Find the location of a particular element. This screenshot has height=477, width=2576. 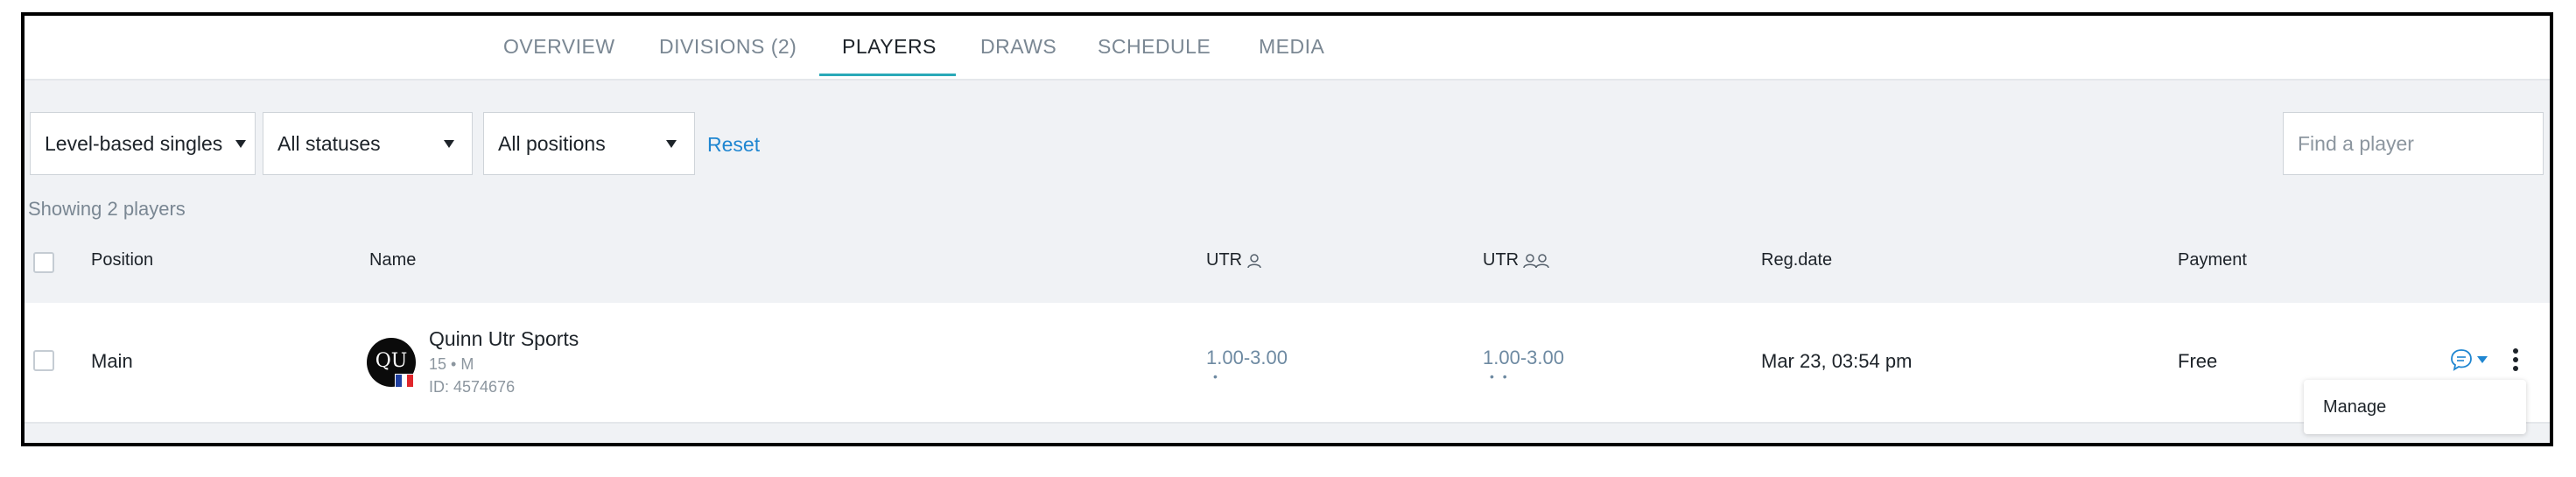

division-select-value: Level-based singles is located at coordinates (134, 143).